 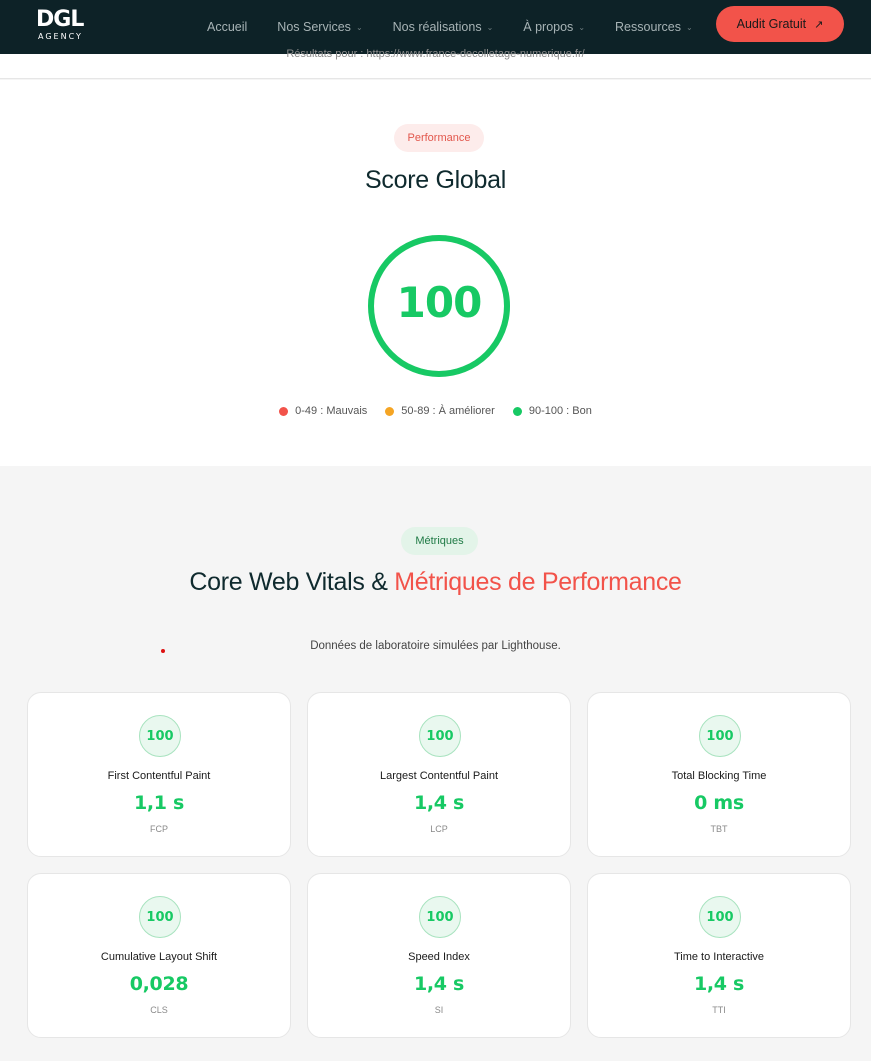 What do you see at coordinates (648, 27) in the screenshot?
I see `nav-link-label: Ressources` at bounding box center [648, 27].